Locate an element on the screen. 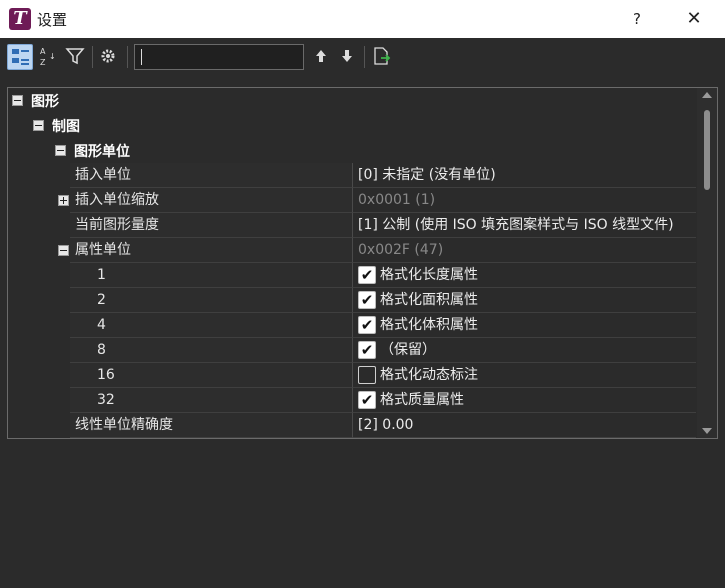  sort-az-icon: A Z ↓ is located at coordinates (48, 57).